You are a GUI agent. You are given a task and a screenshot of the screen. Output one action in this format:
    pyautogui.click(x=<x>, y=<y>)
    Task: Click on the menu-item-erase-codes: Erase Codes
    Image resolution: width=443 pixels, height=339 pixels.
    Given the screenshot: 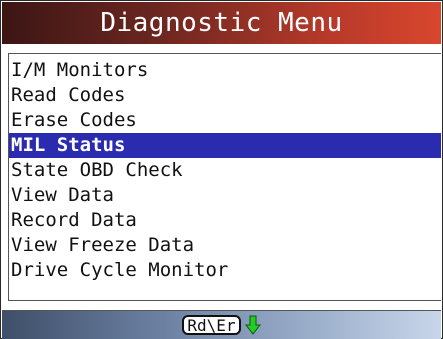 What is the action you would take?
    pyautogui.click(x=225, y=120)
    